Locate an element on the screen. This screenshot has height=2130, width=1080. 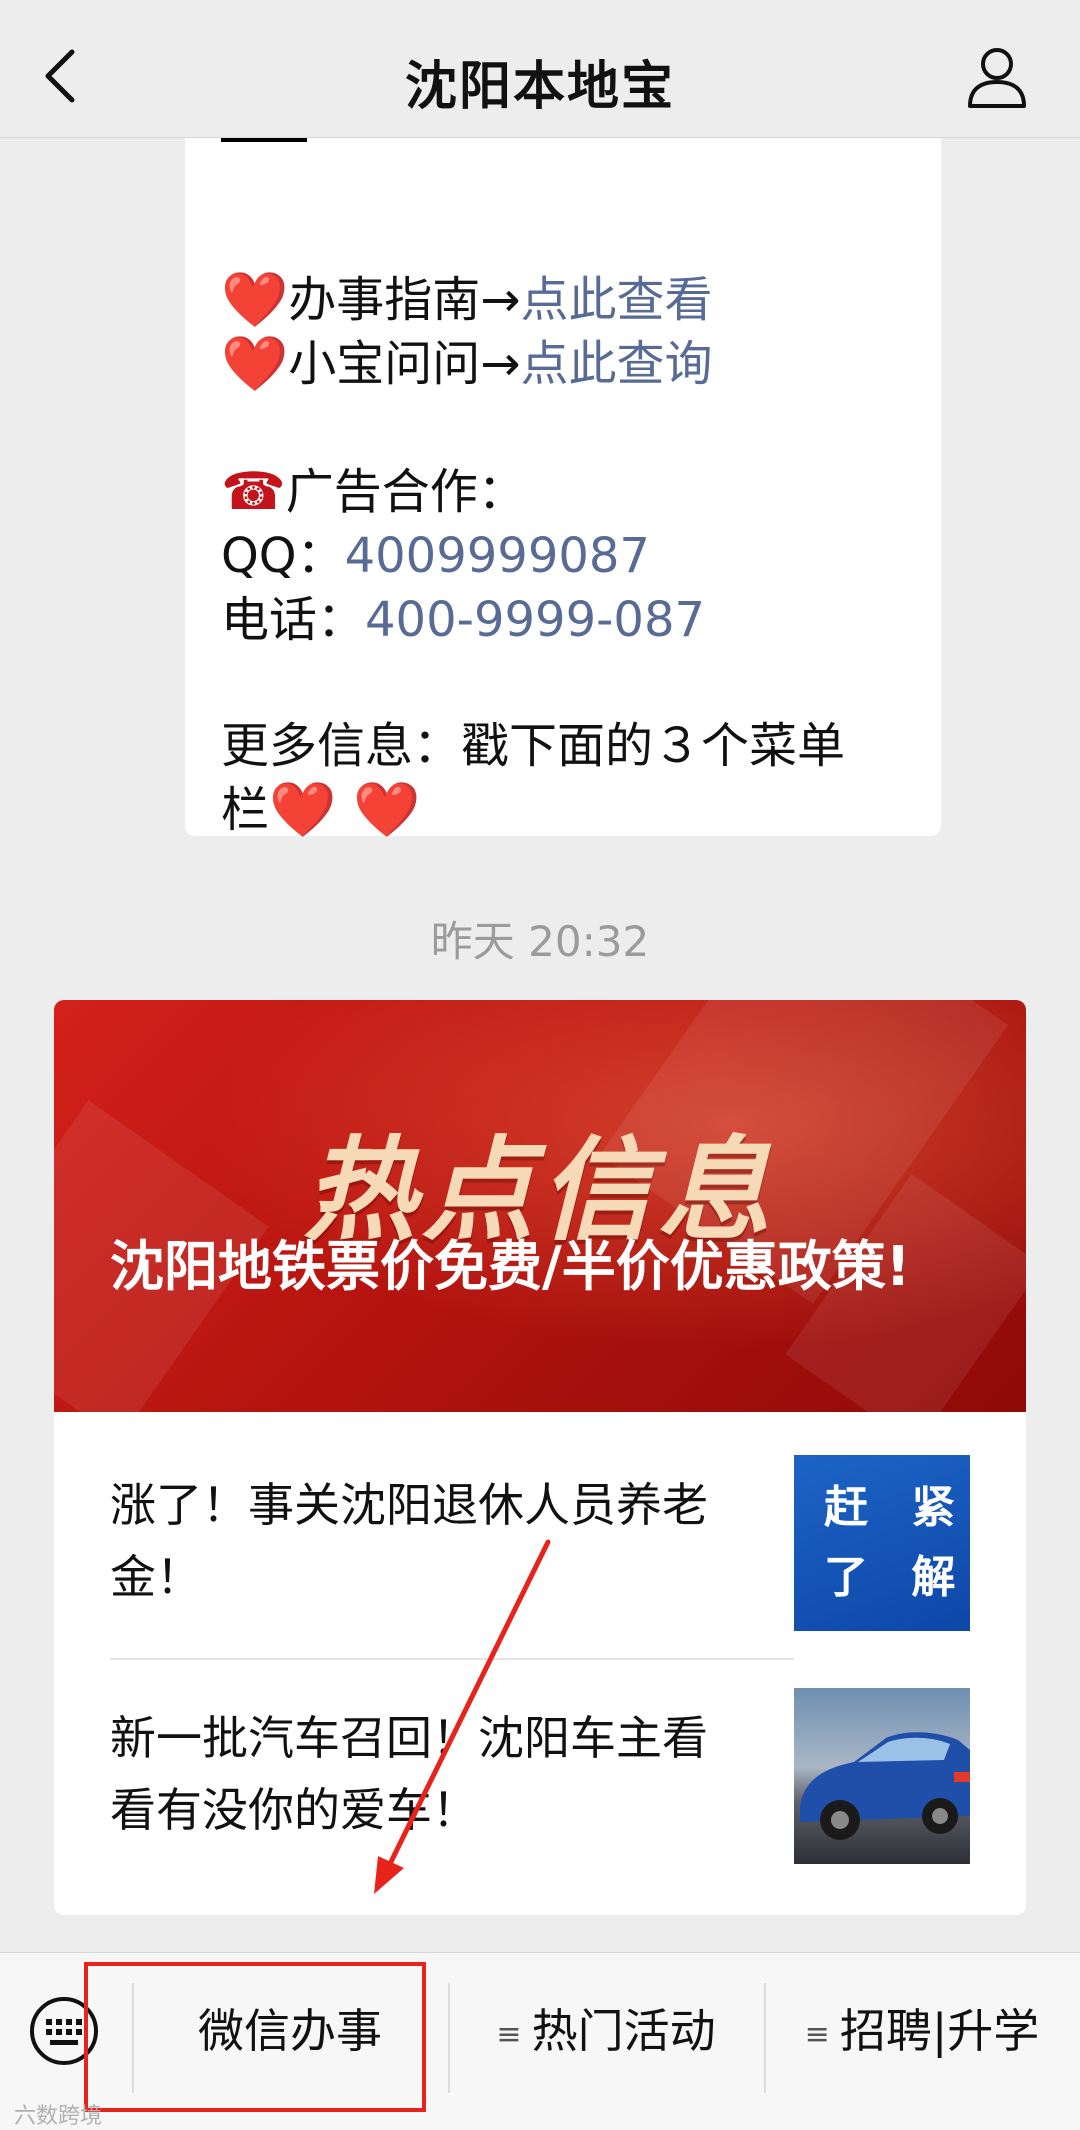
chat-header: 沈阳本地宝 is located at coordinates (540, 69).